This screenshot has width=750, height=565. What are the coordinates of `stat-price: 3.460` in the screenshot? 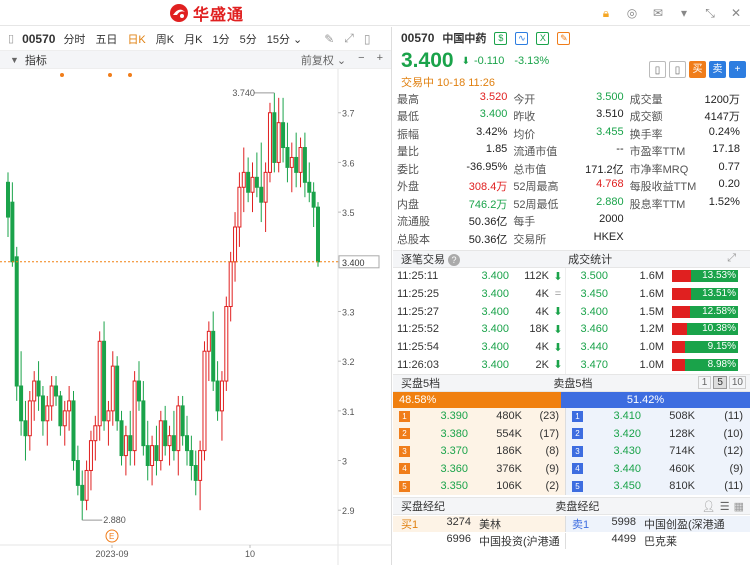 It's located at (594, 329).